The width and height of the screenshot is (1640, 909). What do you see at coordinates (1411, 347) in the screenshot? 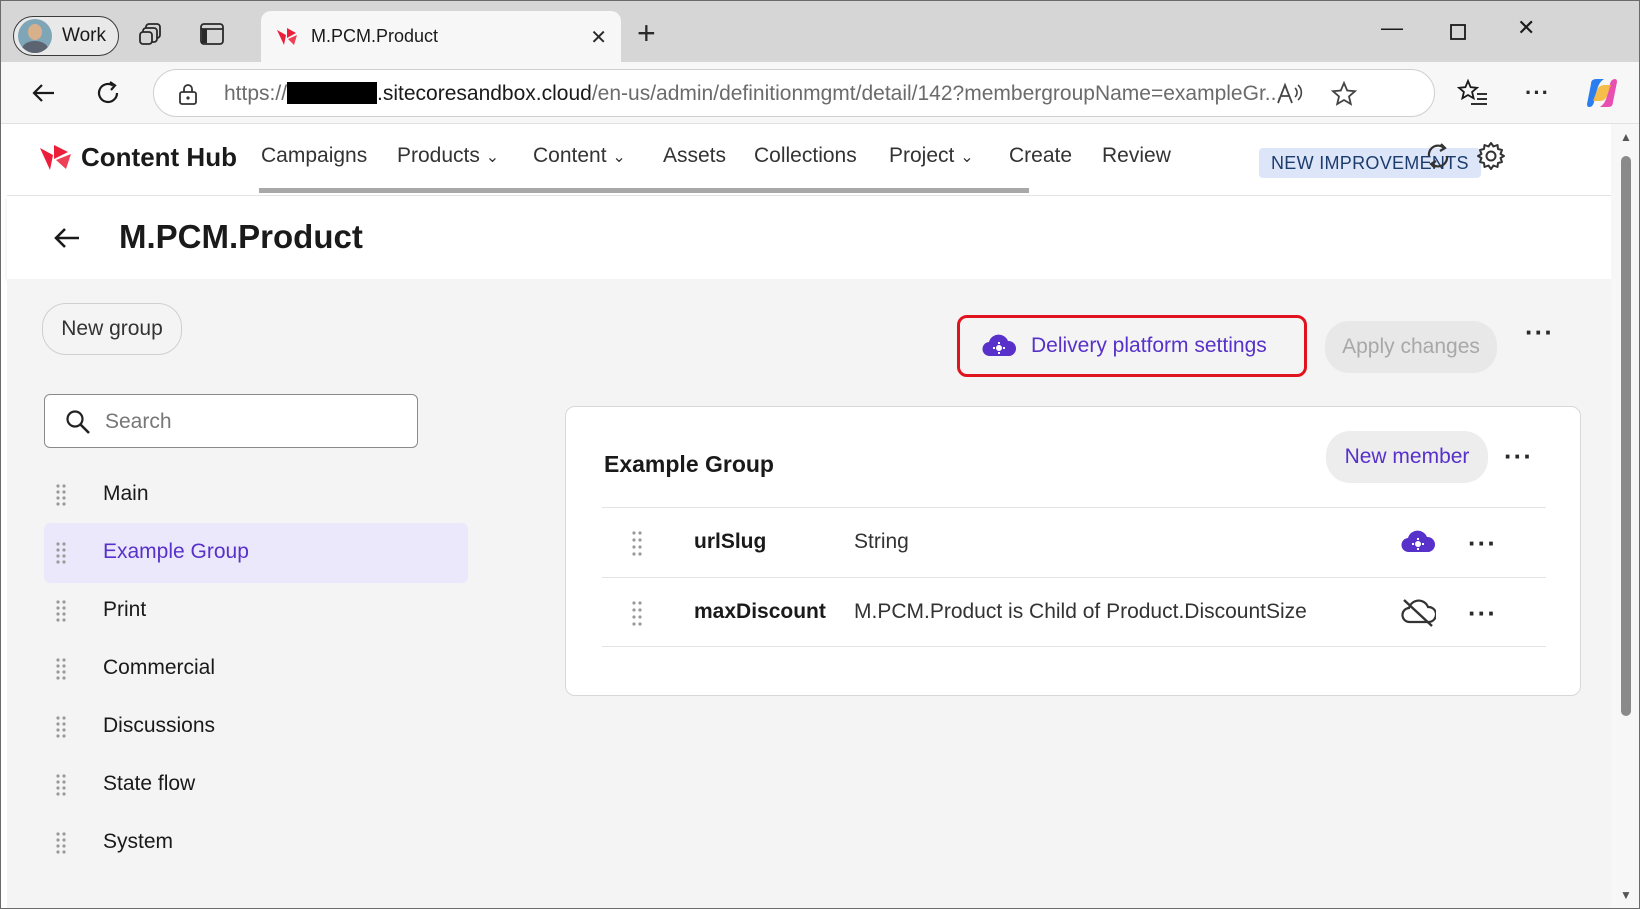
I see `apply-changes-button: Apply changes` at bounding box center [1411, 347].